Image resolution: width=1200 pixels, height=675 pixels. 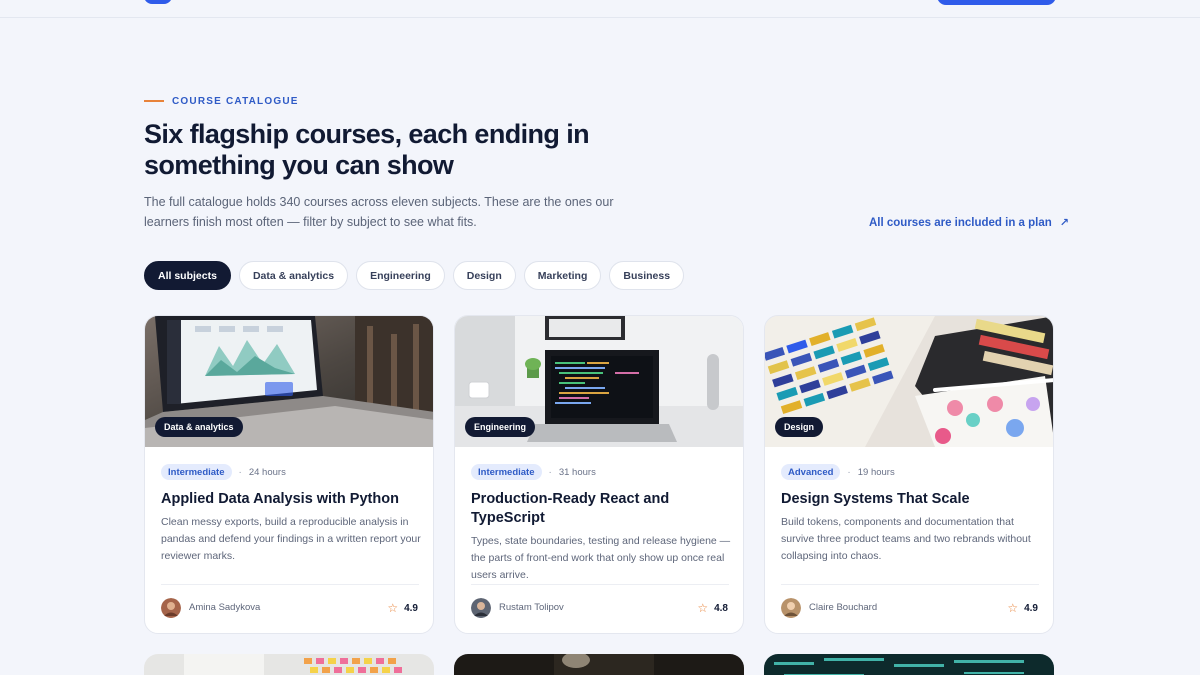 I want to click on filter-chip-engineering: Engineering, so click(x=400, y=275).